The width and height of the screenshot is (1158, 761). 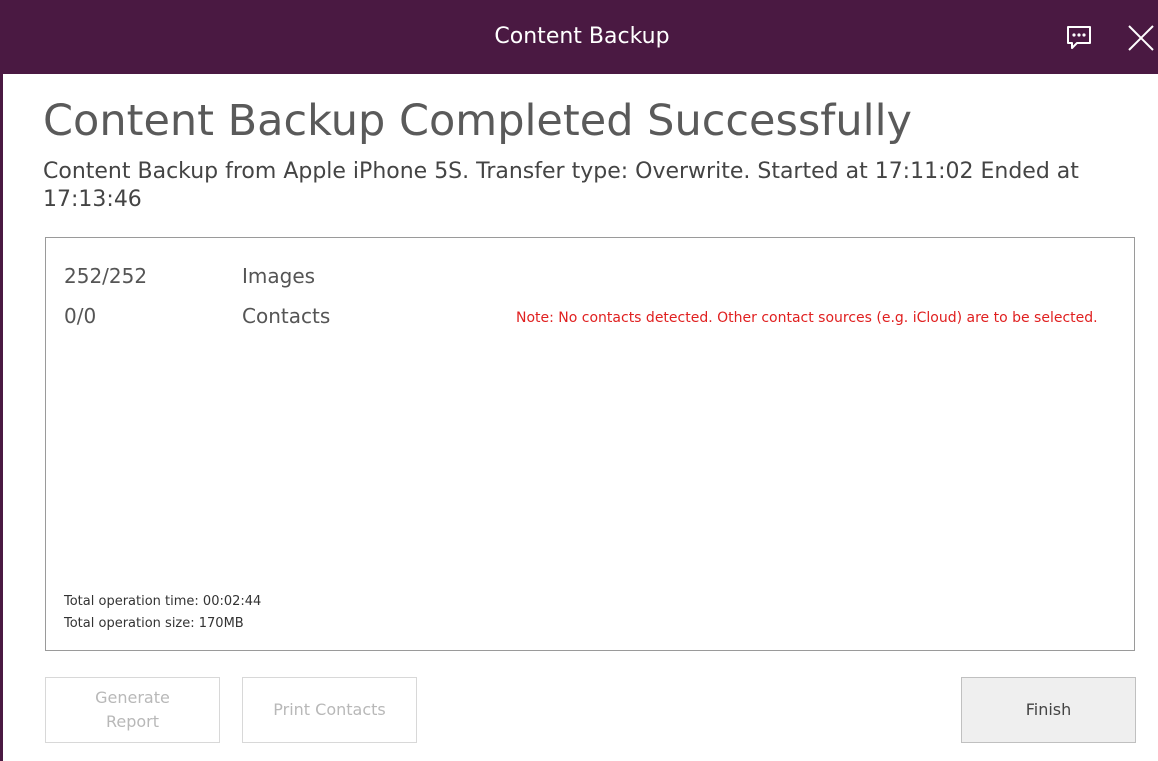 What do you see at coordinates (329, 710) in the screenshot?
I see `print-contacts-button: Print Contacts` at bounding box center [329, 710].